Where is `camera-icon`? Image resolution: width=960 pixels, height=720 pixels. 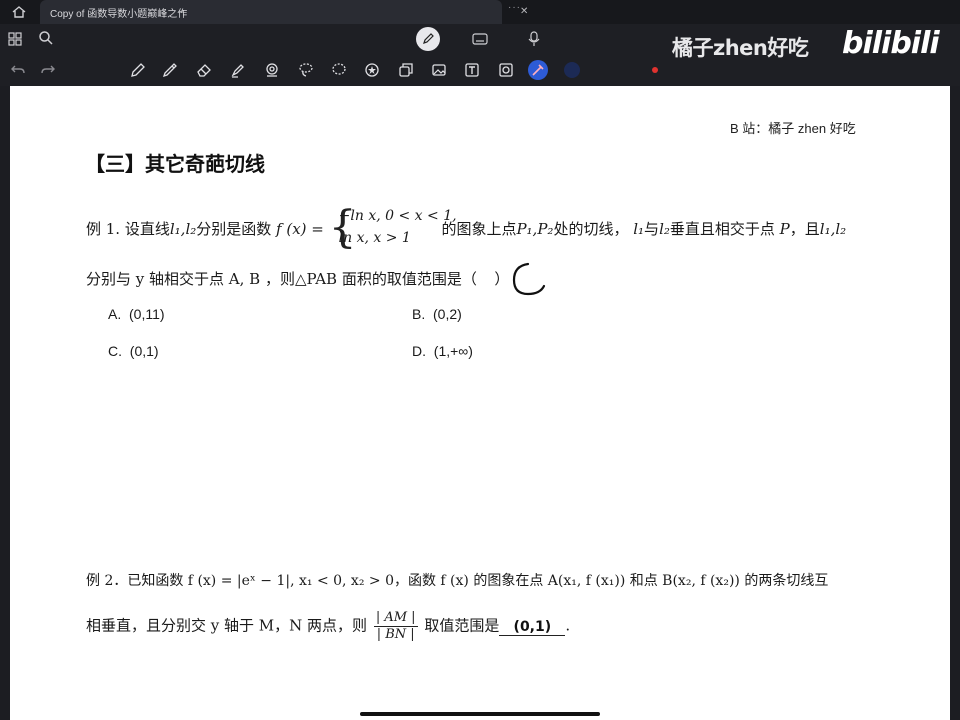 camera-icon is located at coordinates (506, 70).